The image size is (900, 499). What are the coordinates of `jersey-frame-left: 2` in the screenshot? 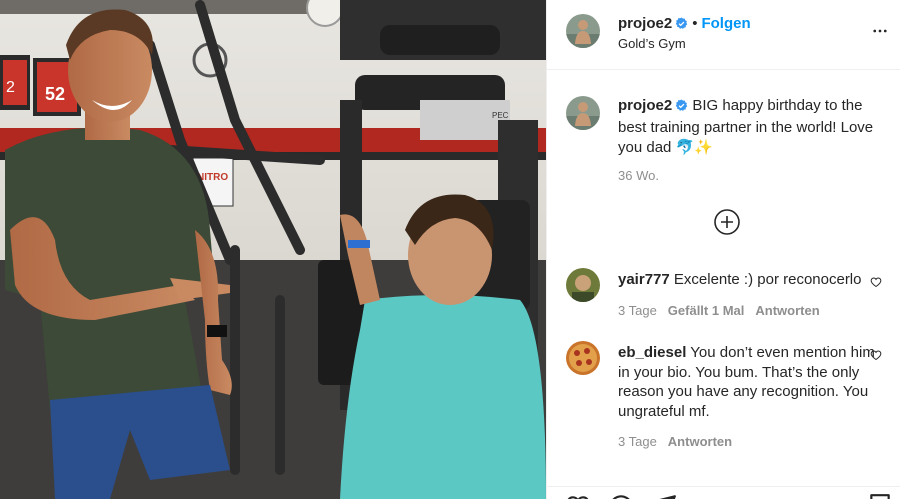 It's located at (15, 82).